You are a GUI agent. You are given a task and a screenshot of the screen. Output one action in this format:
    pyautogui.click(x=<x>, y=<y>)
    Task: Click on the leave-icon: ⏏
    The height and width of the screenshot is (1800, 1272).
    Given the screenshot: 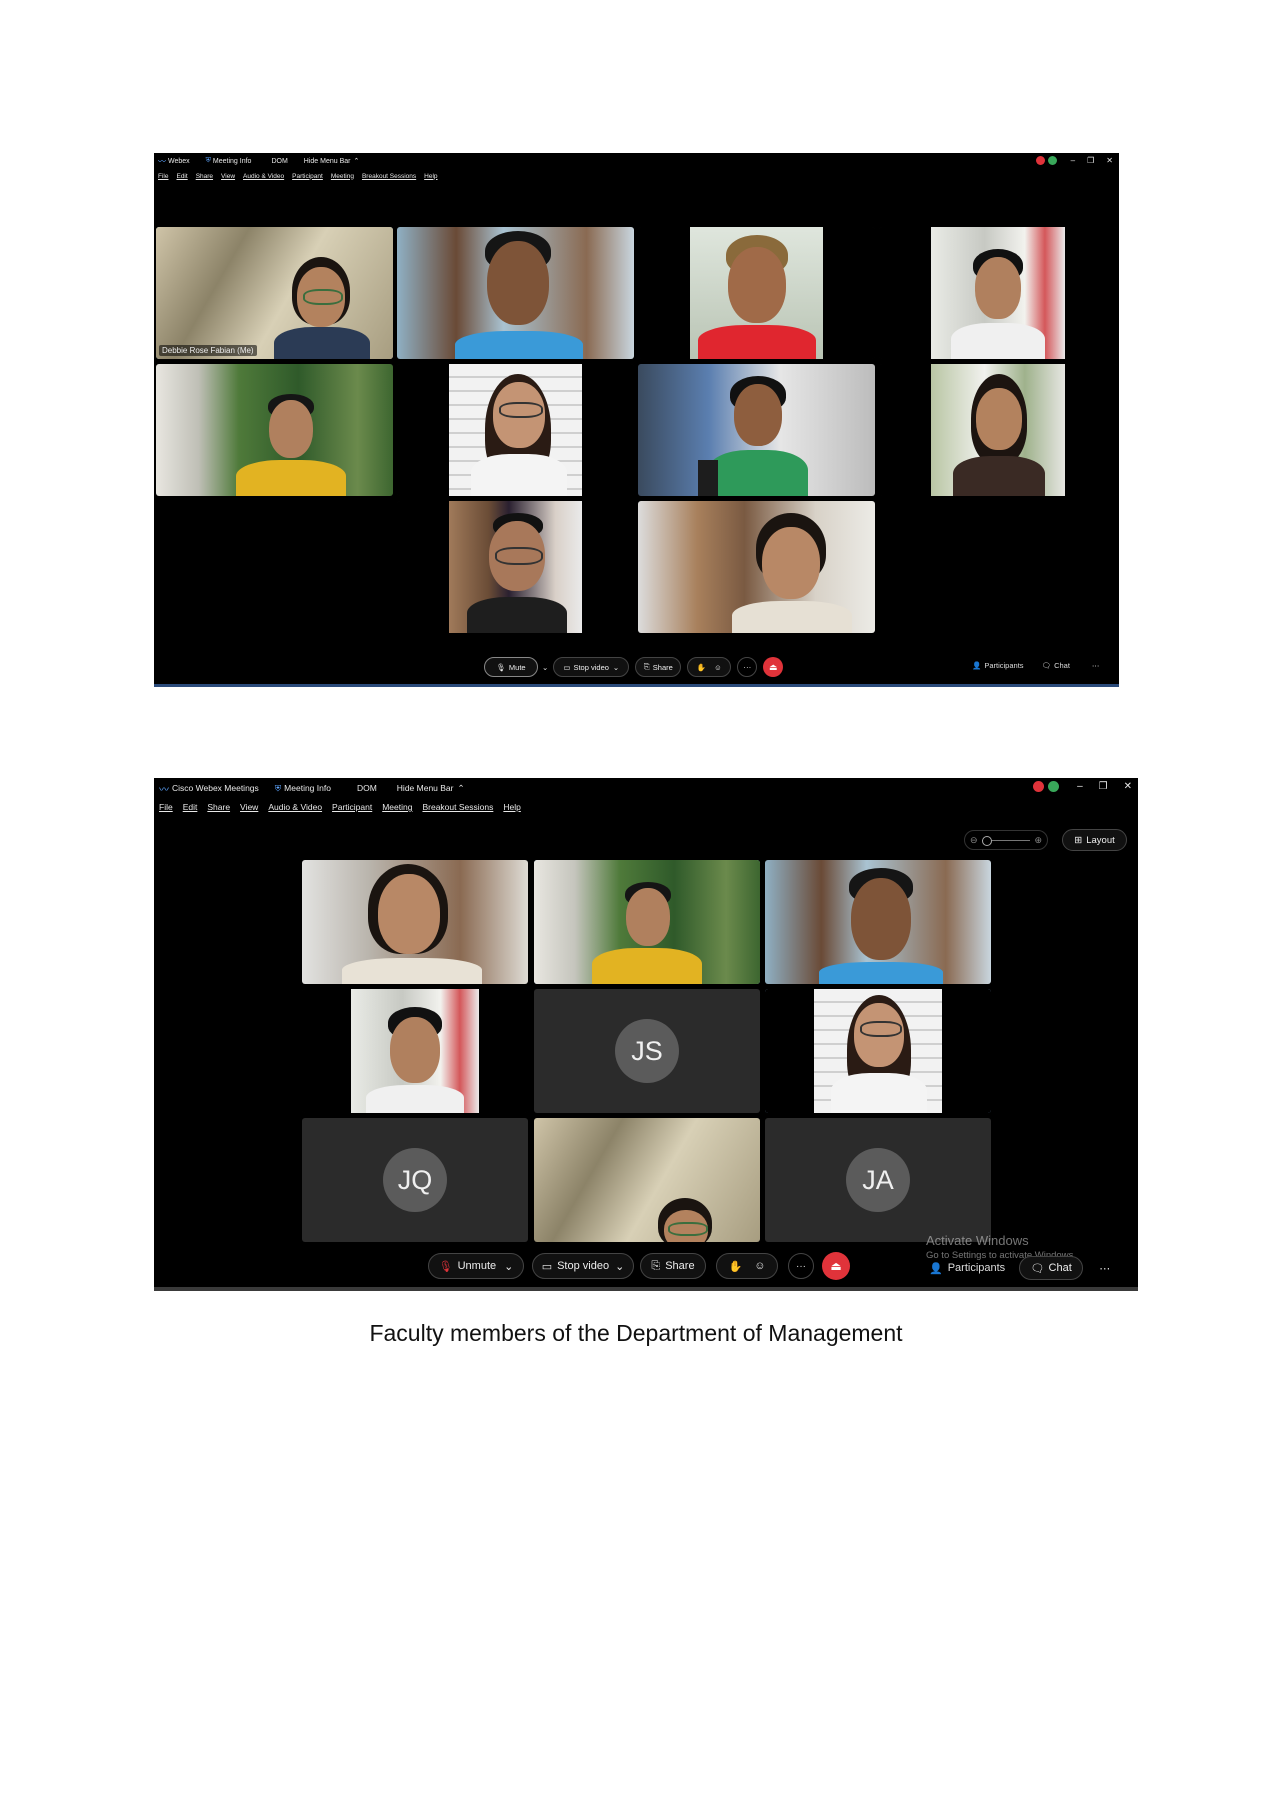 What is the action you would take?
    pyautogui.click(x=836, y=1266)
    